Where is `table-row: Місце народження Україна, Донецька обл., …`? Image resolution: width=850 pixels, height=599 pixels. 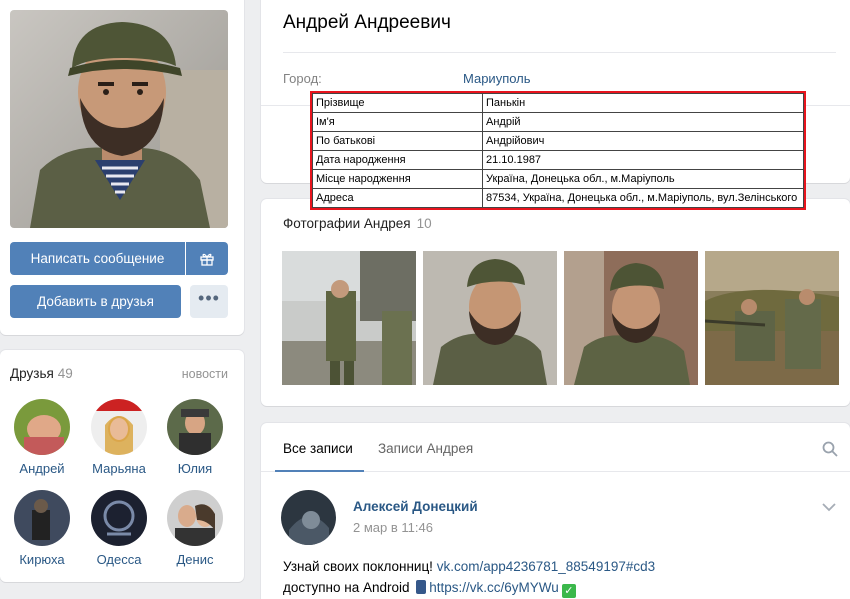
table-row: Місце народження Україна, Донецька обл., … is located at coordinates (558, 179).